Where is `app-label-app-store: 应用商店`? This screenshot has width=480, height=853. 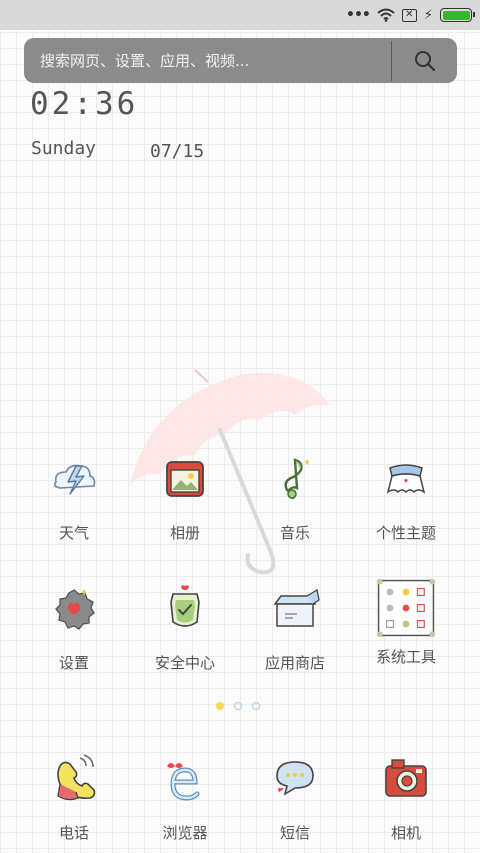 app-label-app-store: 应用商店 is located at coordinates (294, 663).